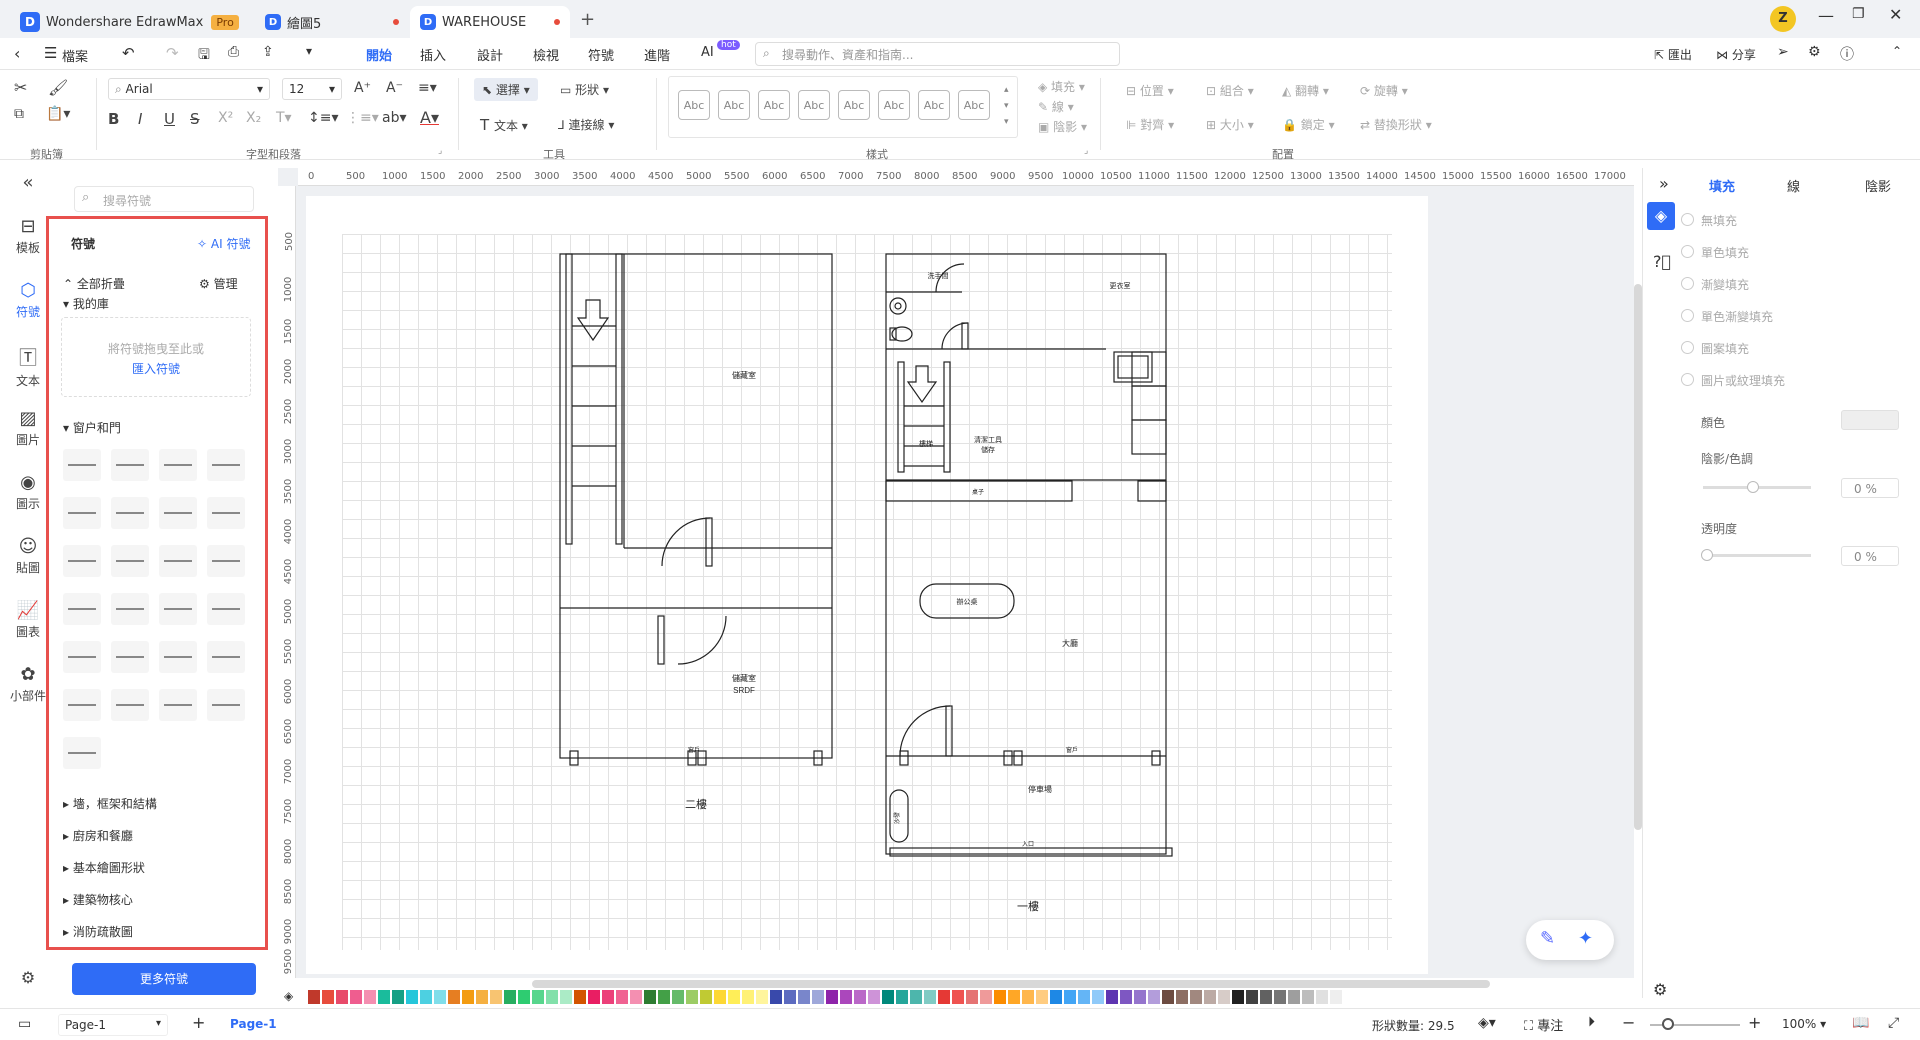 The height and width of the screenshot is (1040, 1920). I want to click on zoom-out-icon: −, so click(1628, 1022).